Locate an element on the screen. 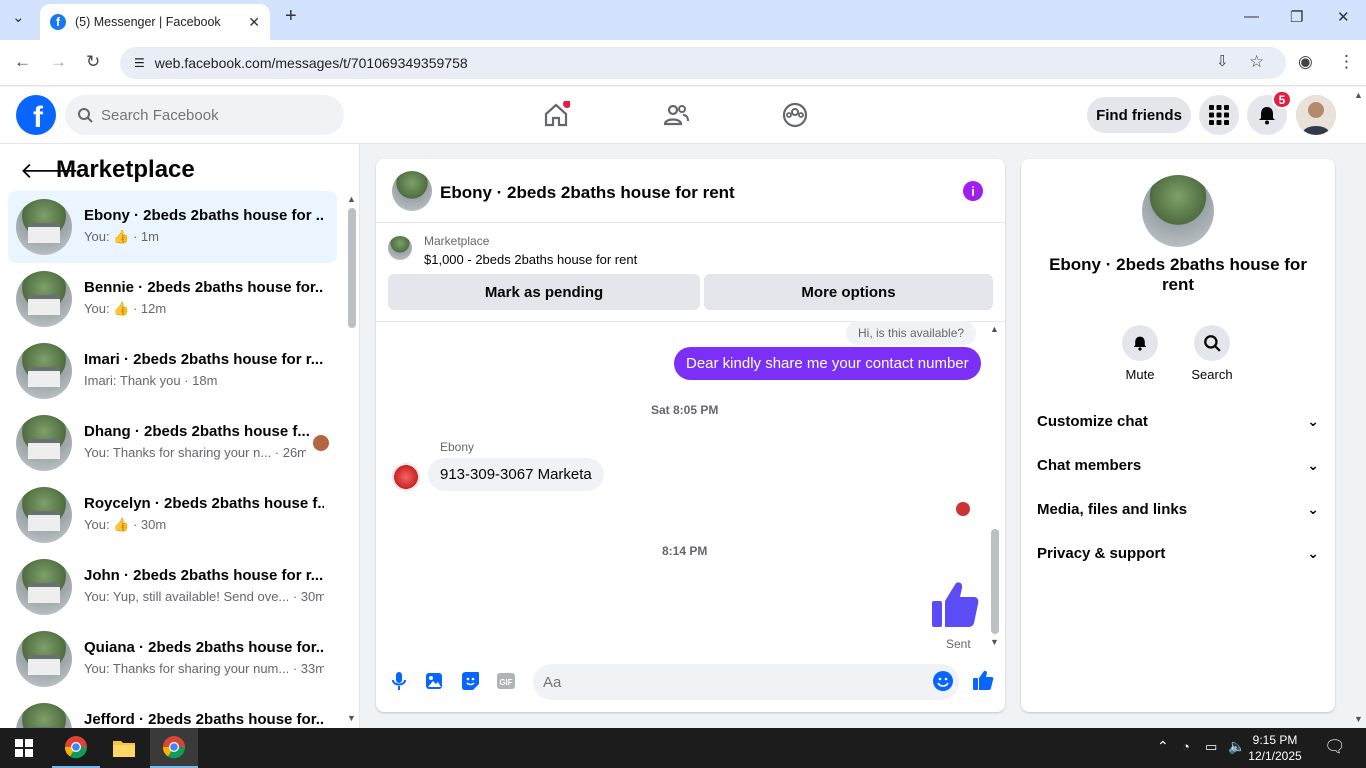 The height and width of the screenshot is (768, 1366). system-clock: 9:15 PM 12/1/2025 is located at coordinates (1275, 748).